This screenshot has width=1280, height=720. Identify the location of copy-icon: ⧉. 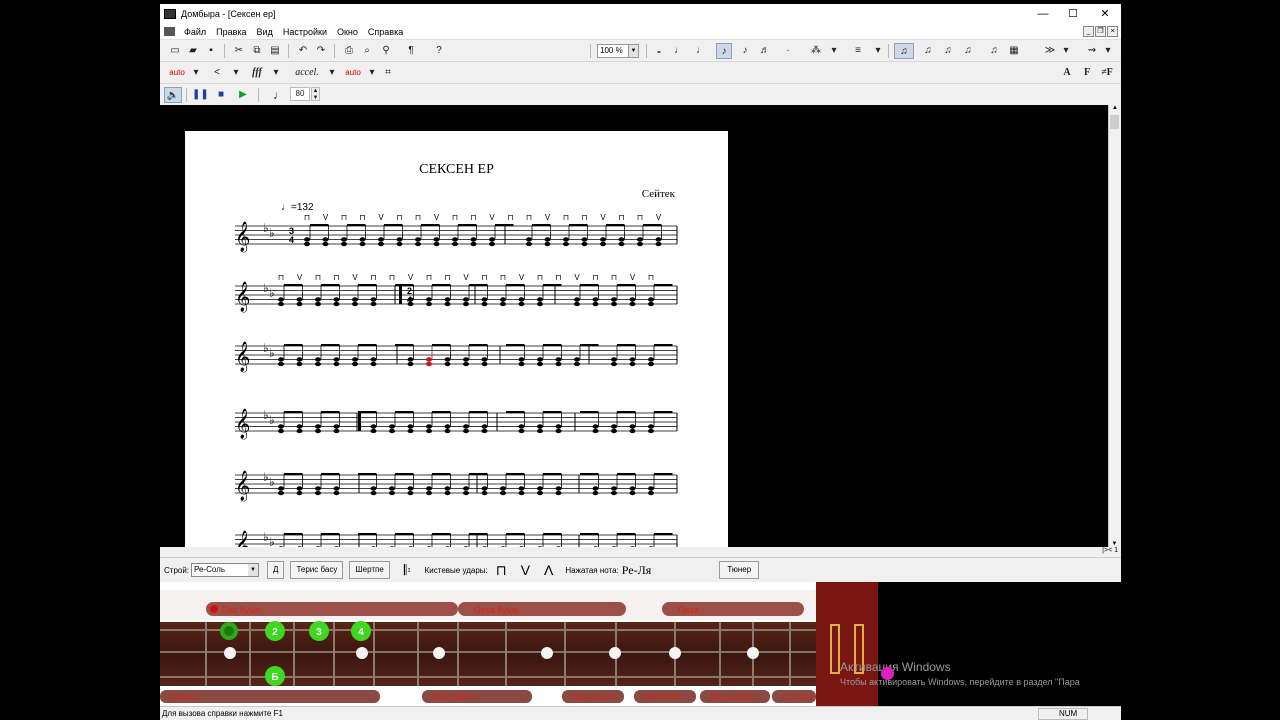
(257, 51).